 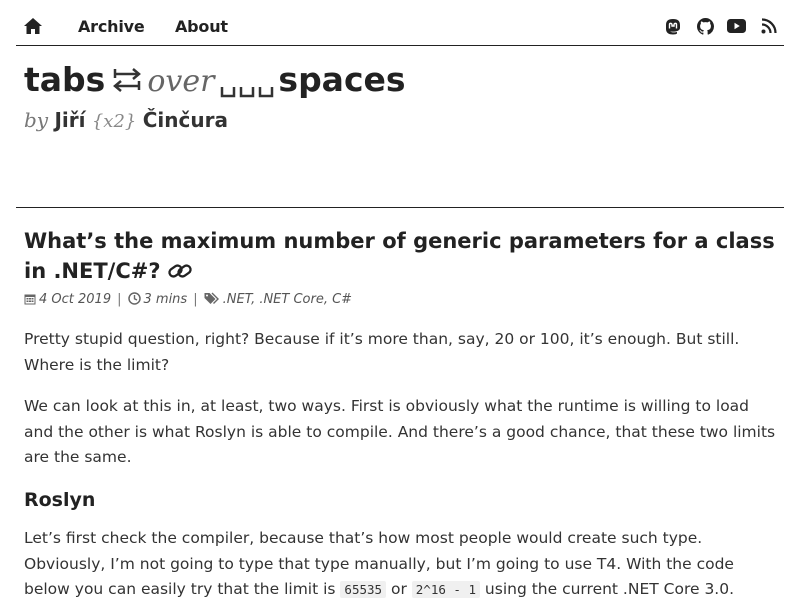 I want to click on byline-x2: {x2}, so click(x=114, y=121).